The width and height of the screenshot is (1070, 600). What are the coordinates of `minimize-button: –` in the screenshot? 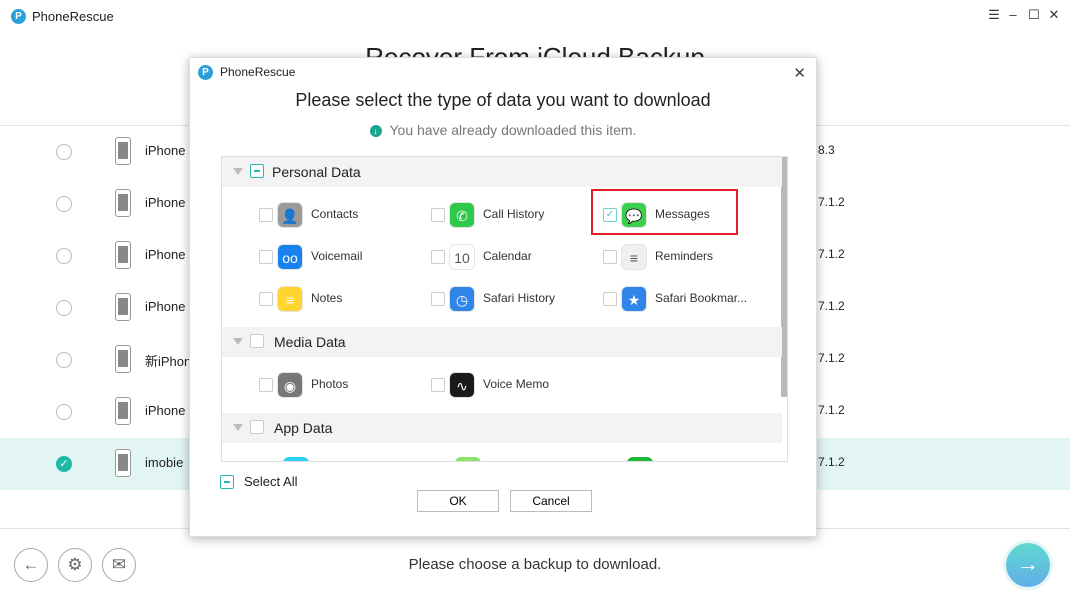 It's located at (1013, 14).